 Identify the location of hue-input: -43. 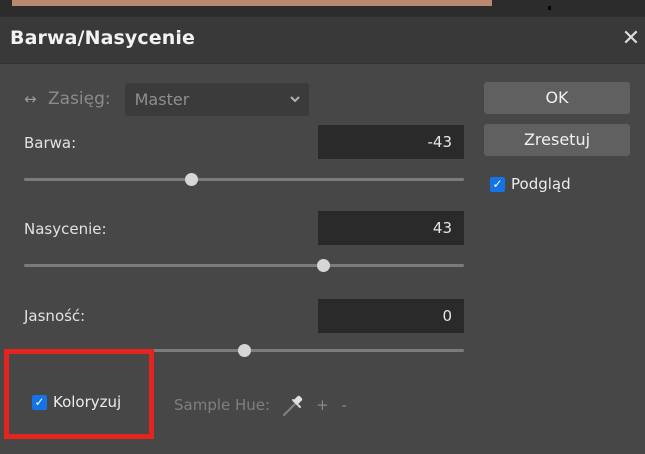
(391, 142).